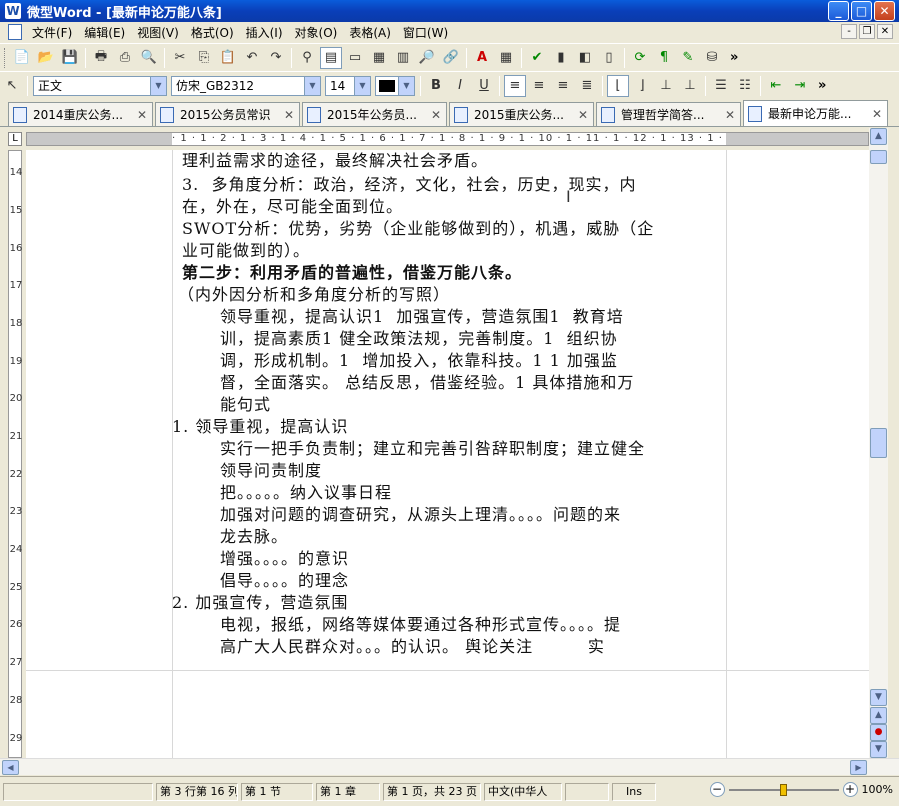 The image size is (899, 806). Describe the element at coordinates (422, 317) in the screenshot. I see `doc-line: 领导重视，提高认识1 加强宣传，营造氛围1 教育培` at that location.